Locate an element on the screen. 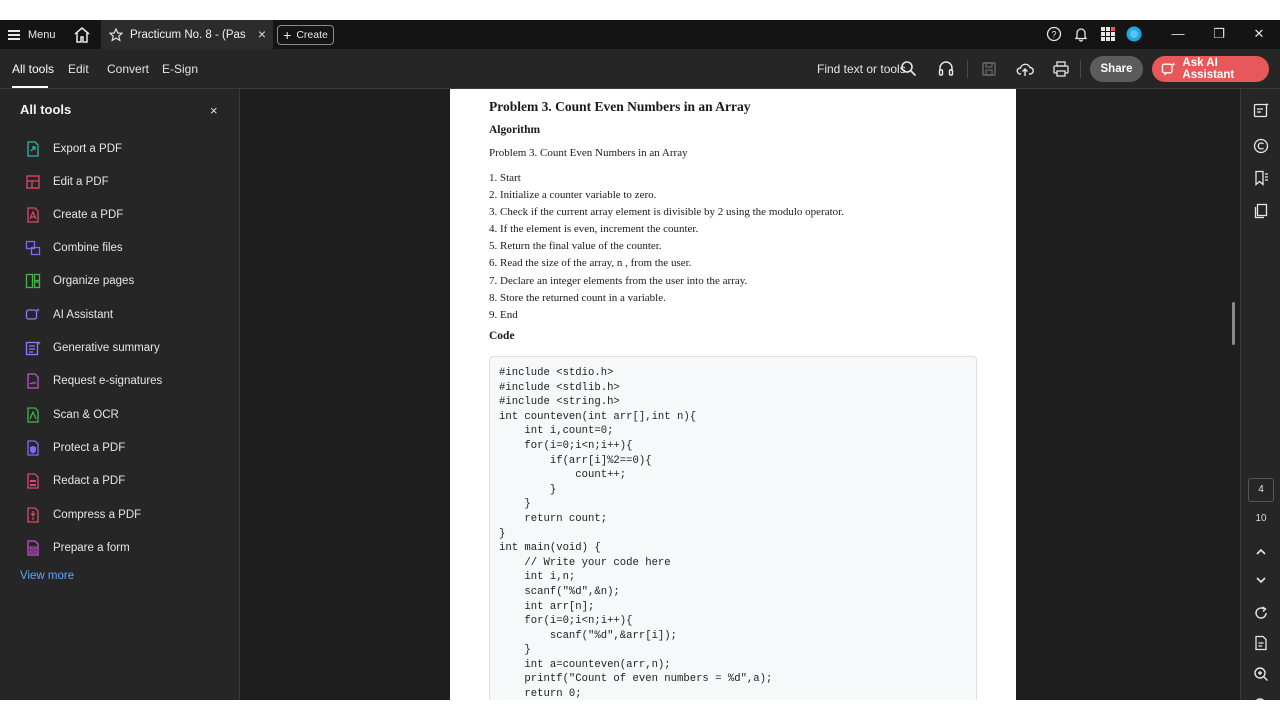 The height and width of the screenshot is (720, 1280). right-rail: 4 10 is located at coordinates (1260, 394).